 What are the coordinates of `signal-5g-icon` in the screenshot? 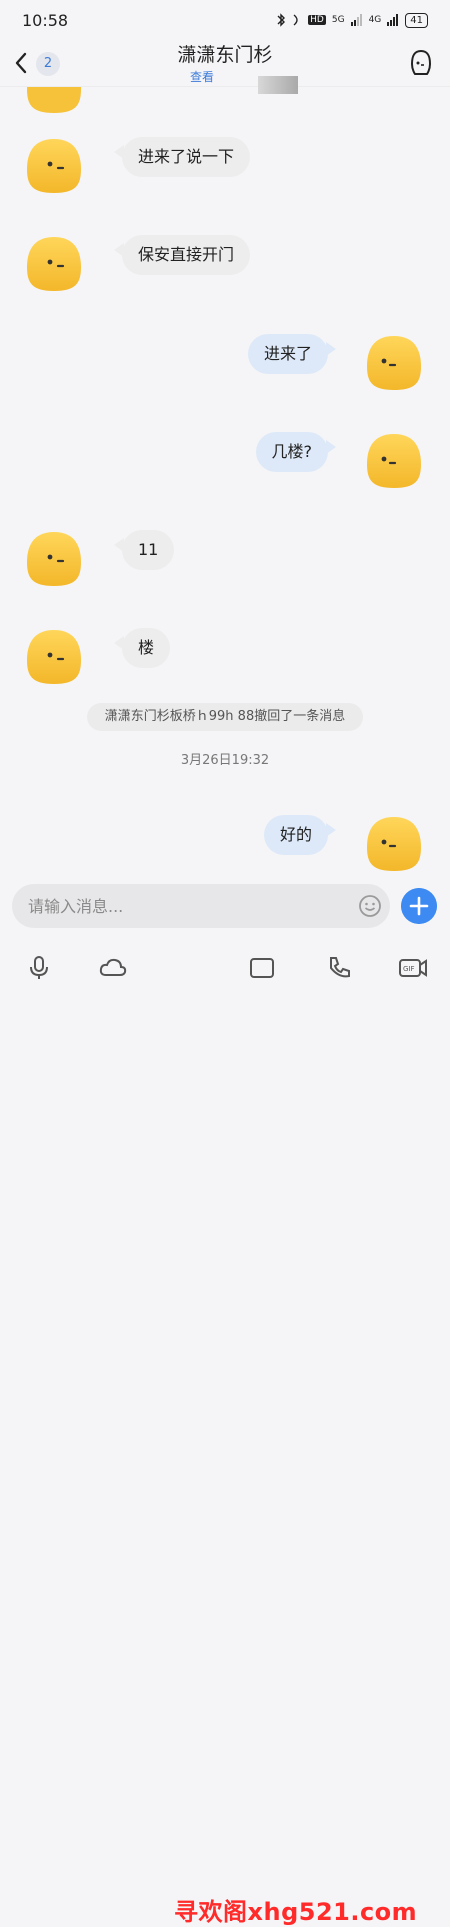 It's located at (356, 20).